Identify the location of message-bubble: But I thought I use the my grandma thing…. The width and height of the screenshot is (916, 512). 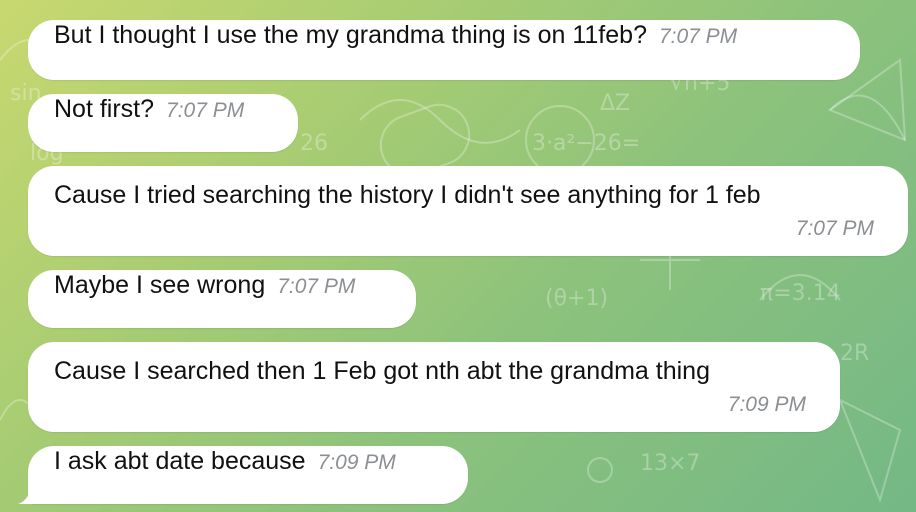
(444, 50).